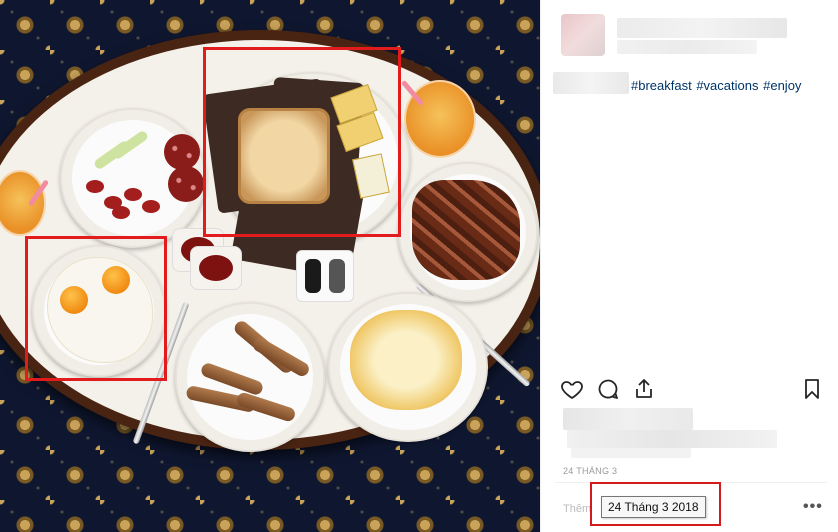 The image size is (838, 532). I want to click on hashtag-link: #vacations, so click(727, 85).